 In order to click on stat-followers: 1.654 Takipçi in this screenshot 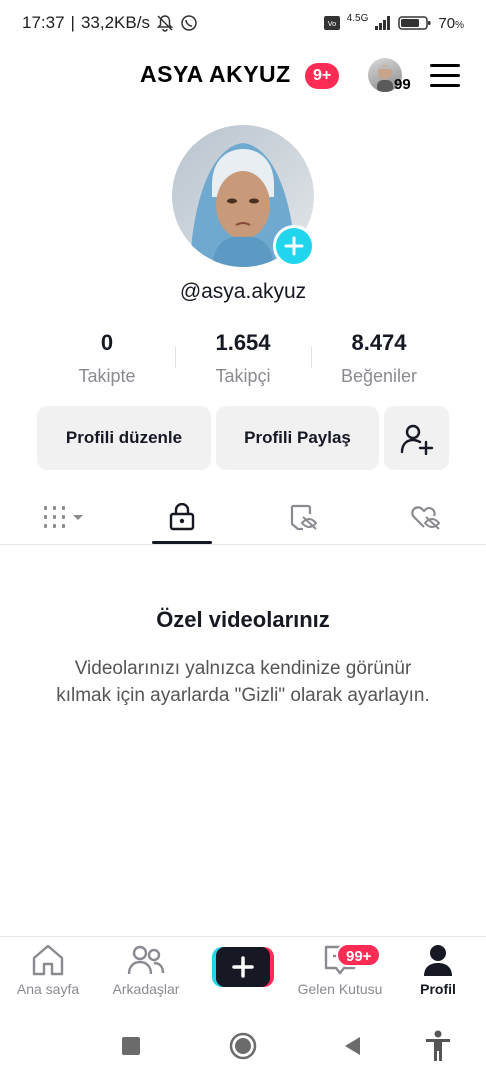, I will do `click(243, 358)`.